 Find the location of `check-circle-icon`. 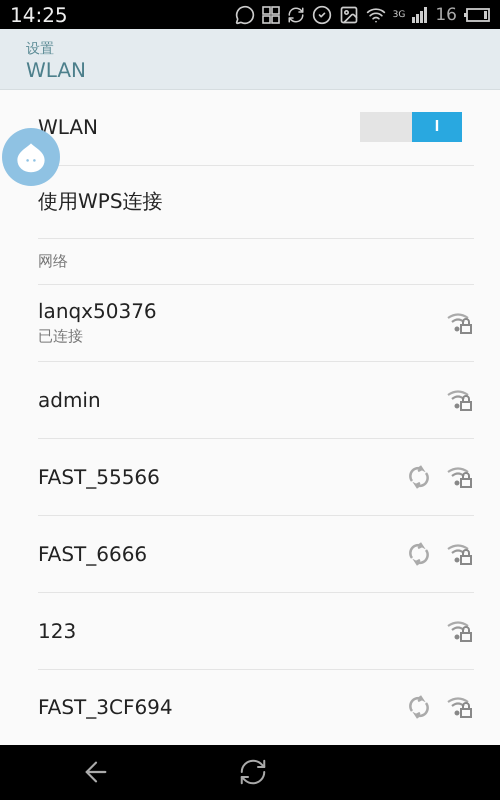

check-circle-icon is located at coordinates (322, 14).